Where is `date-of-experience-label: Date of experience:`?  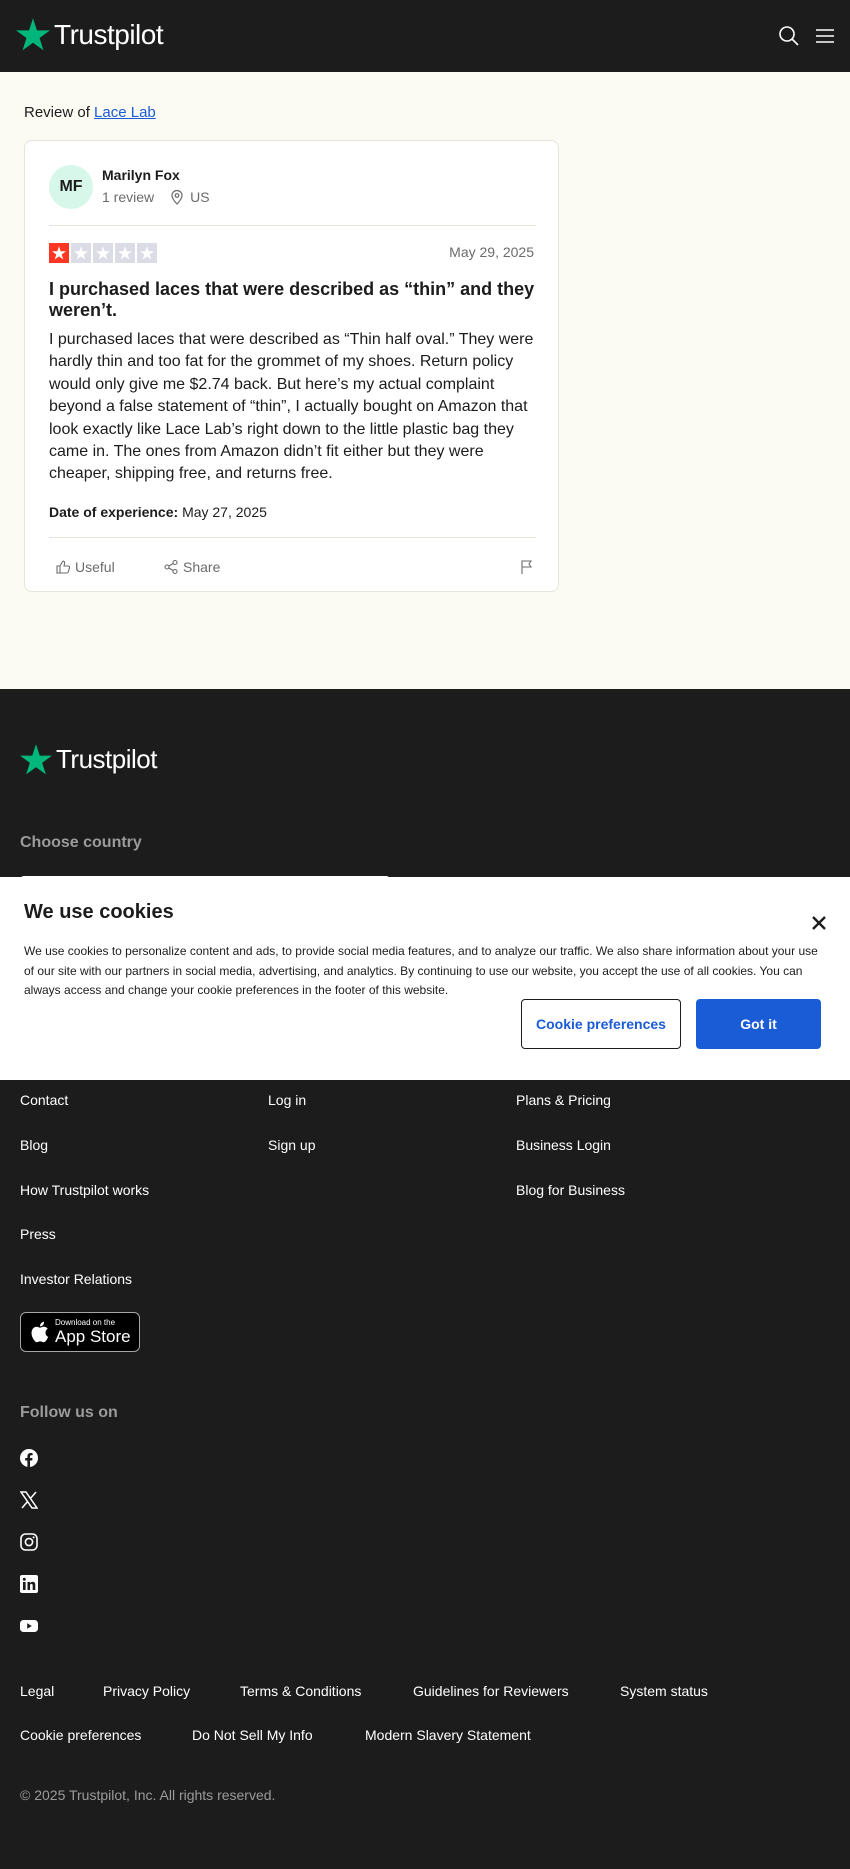 date-of-experience-label: Date of experience: is located at coordinates (114, 512).